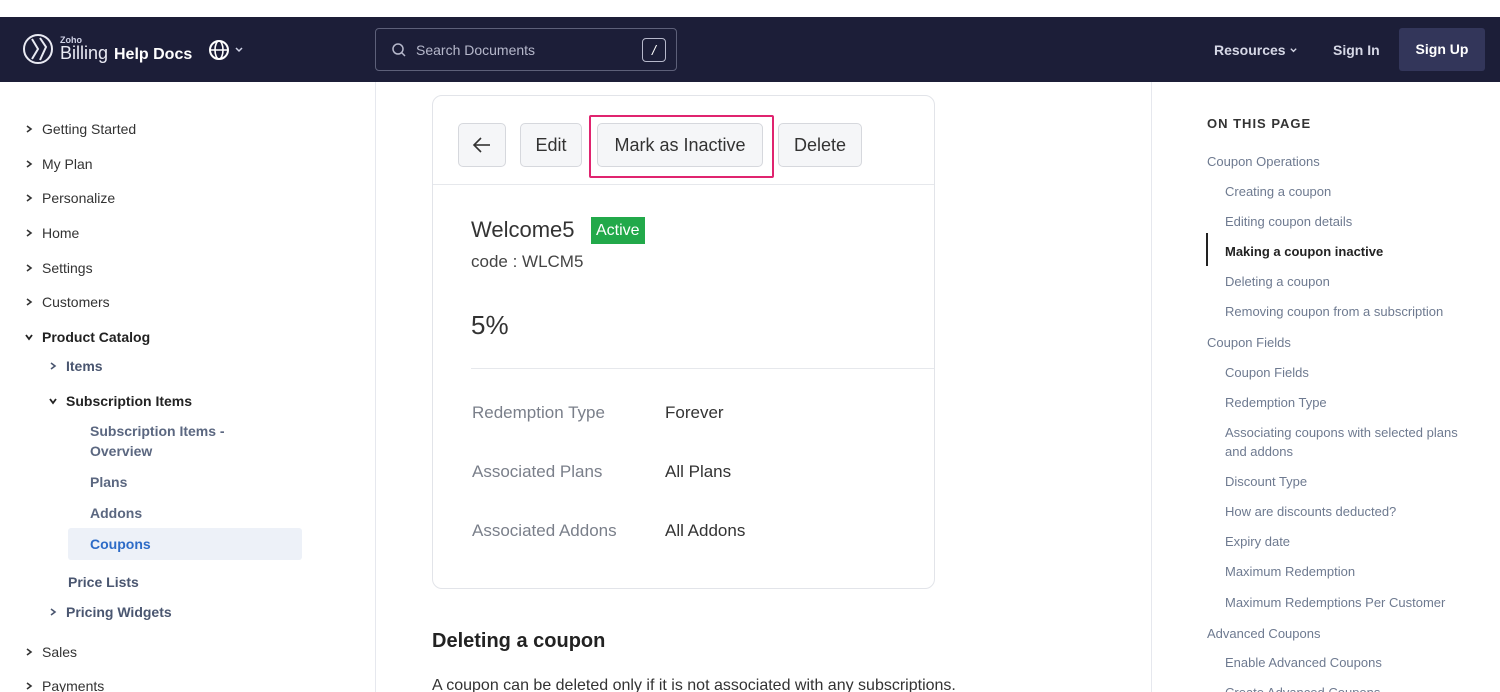 This screenshot has width=1500, height=692. I want to click on sidebar-item-payments: Payments, so click(63, 685).